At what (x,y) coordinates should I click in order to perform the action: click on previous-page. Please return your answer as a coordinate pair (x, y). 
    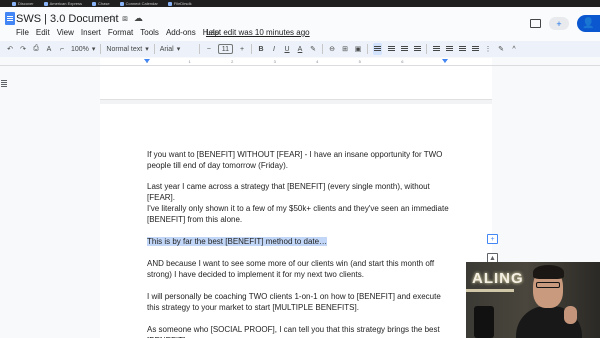
    Looking at the image, I should click on (296, 83).